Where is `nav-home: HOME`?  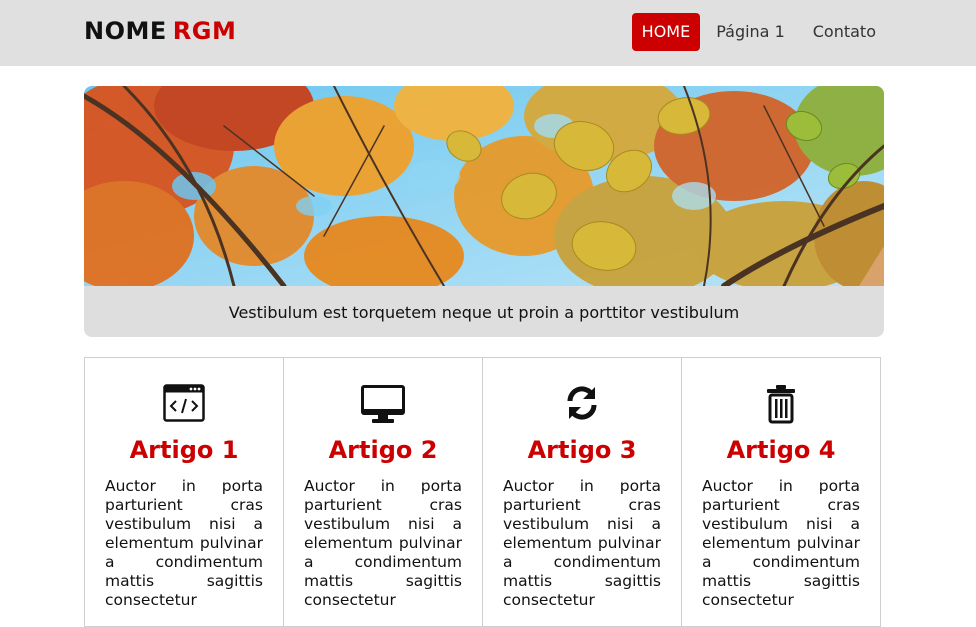 nav-home: HOME is located at coordinates (666, 32).